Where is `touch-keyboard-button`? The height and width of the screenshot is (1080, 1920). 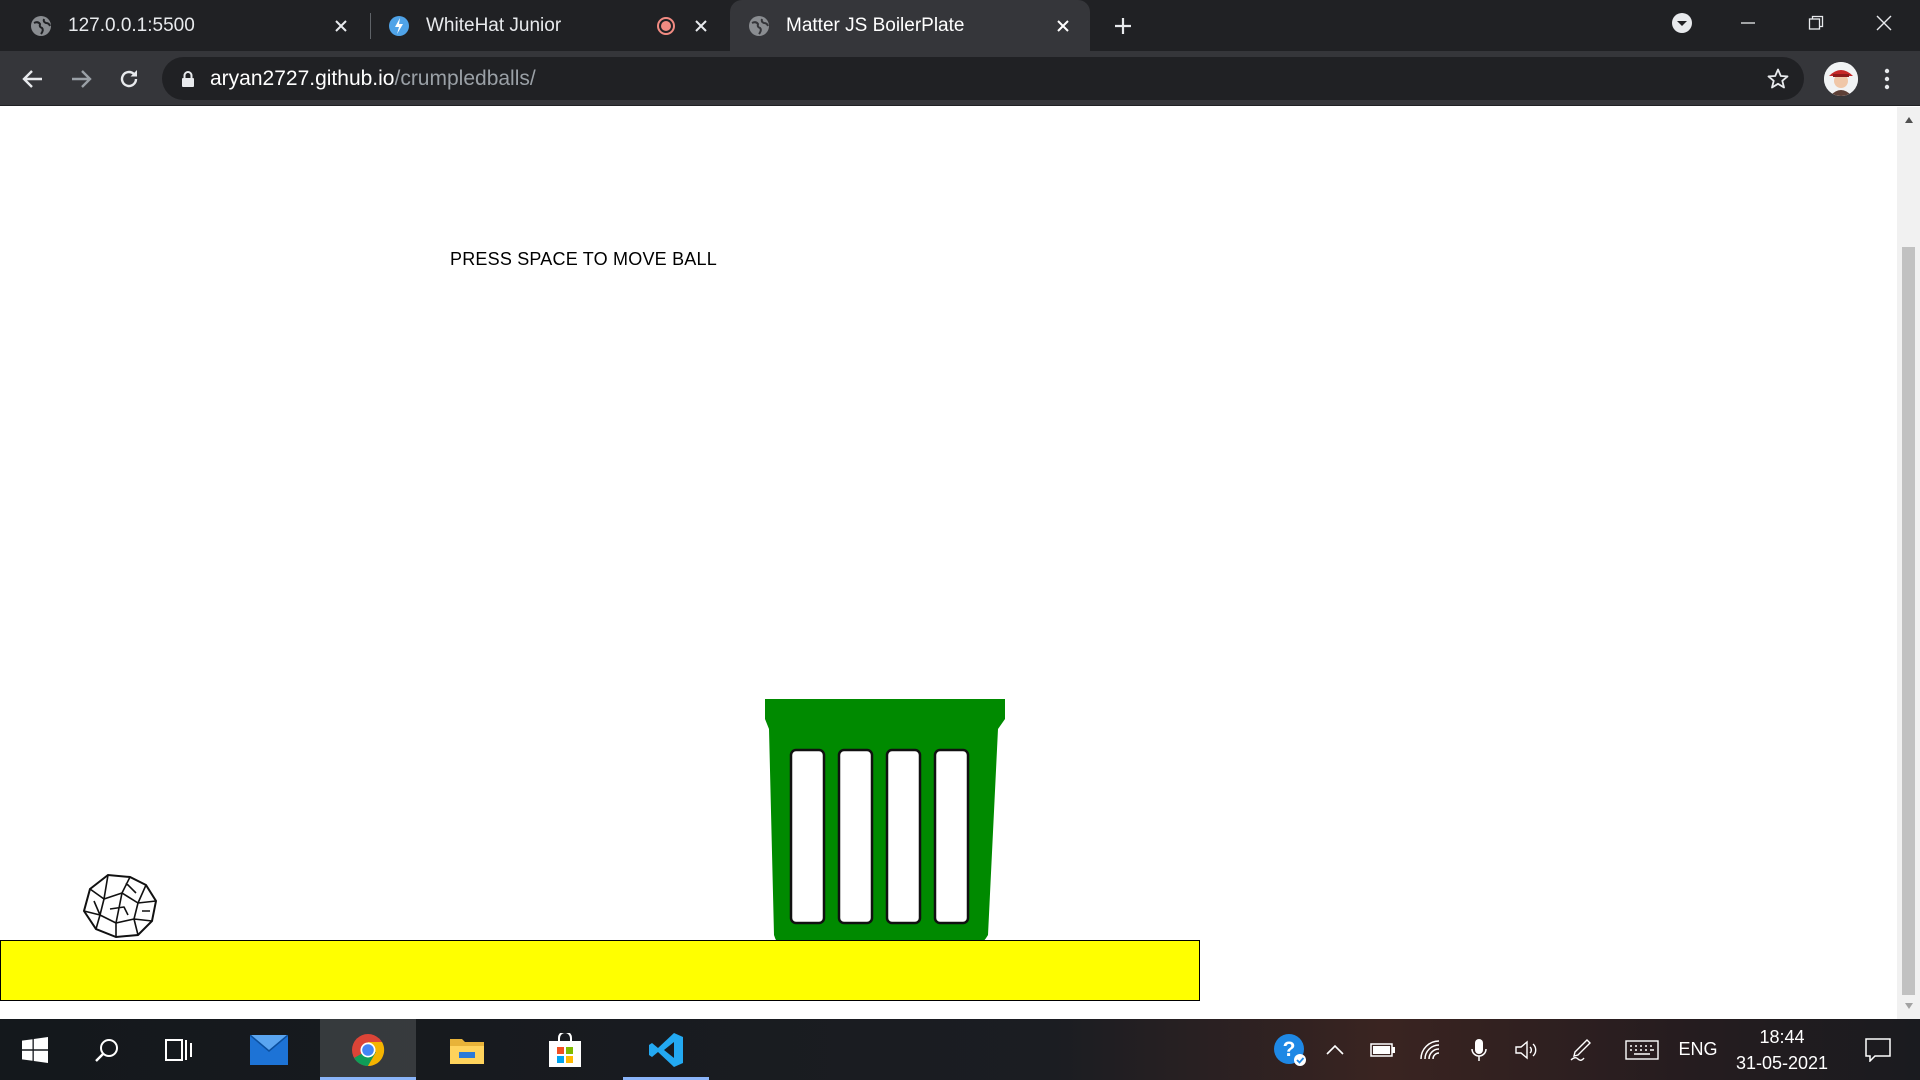 touch-keyboard-button is located at coordinates (1642, 1049).